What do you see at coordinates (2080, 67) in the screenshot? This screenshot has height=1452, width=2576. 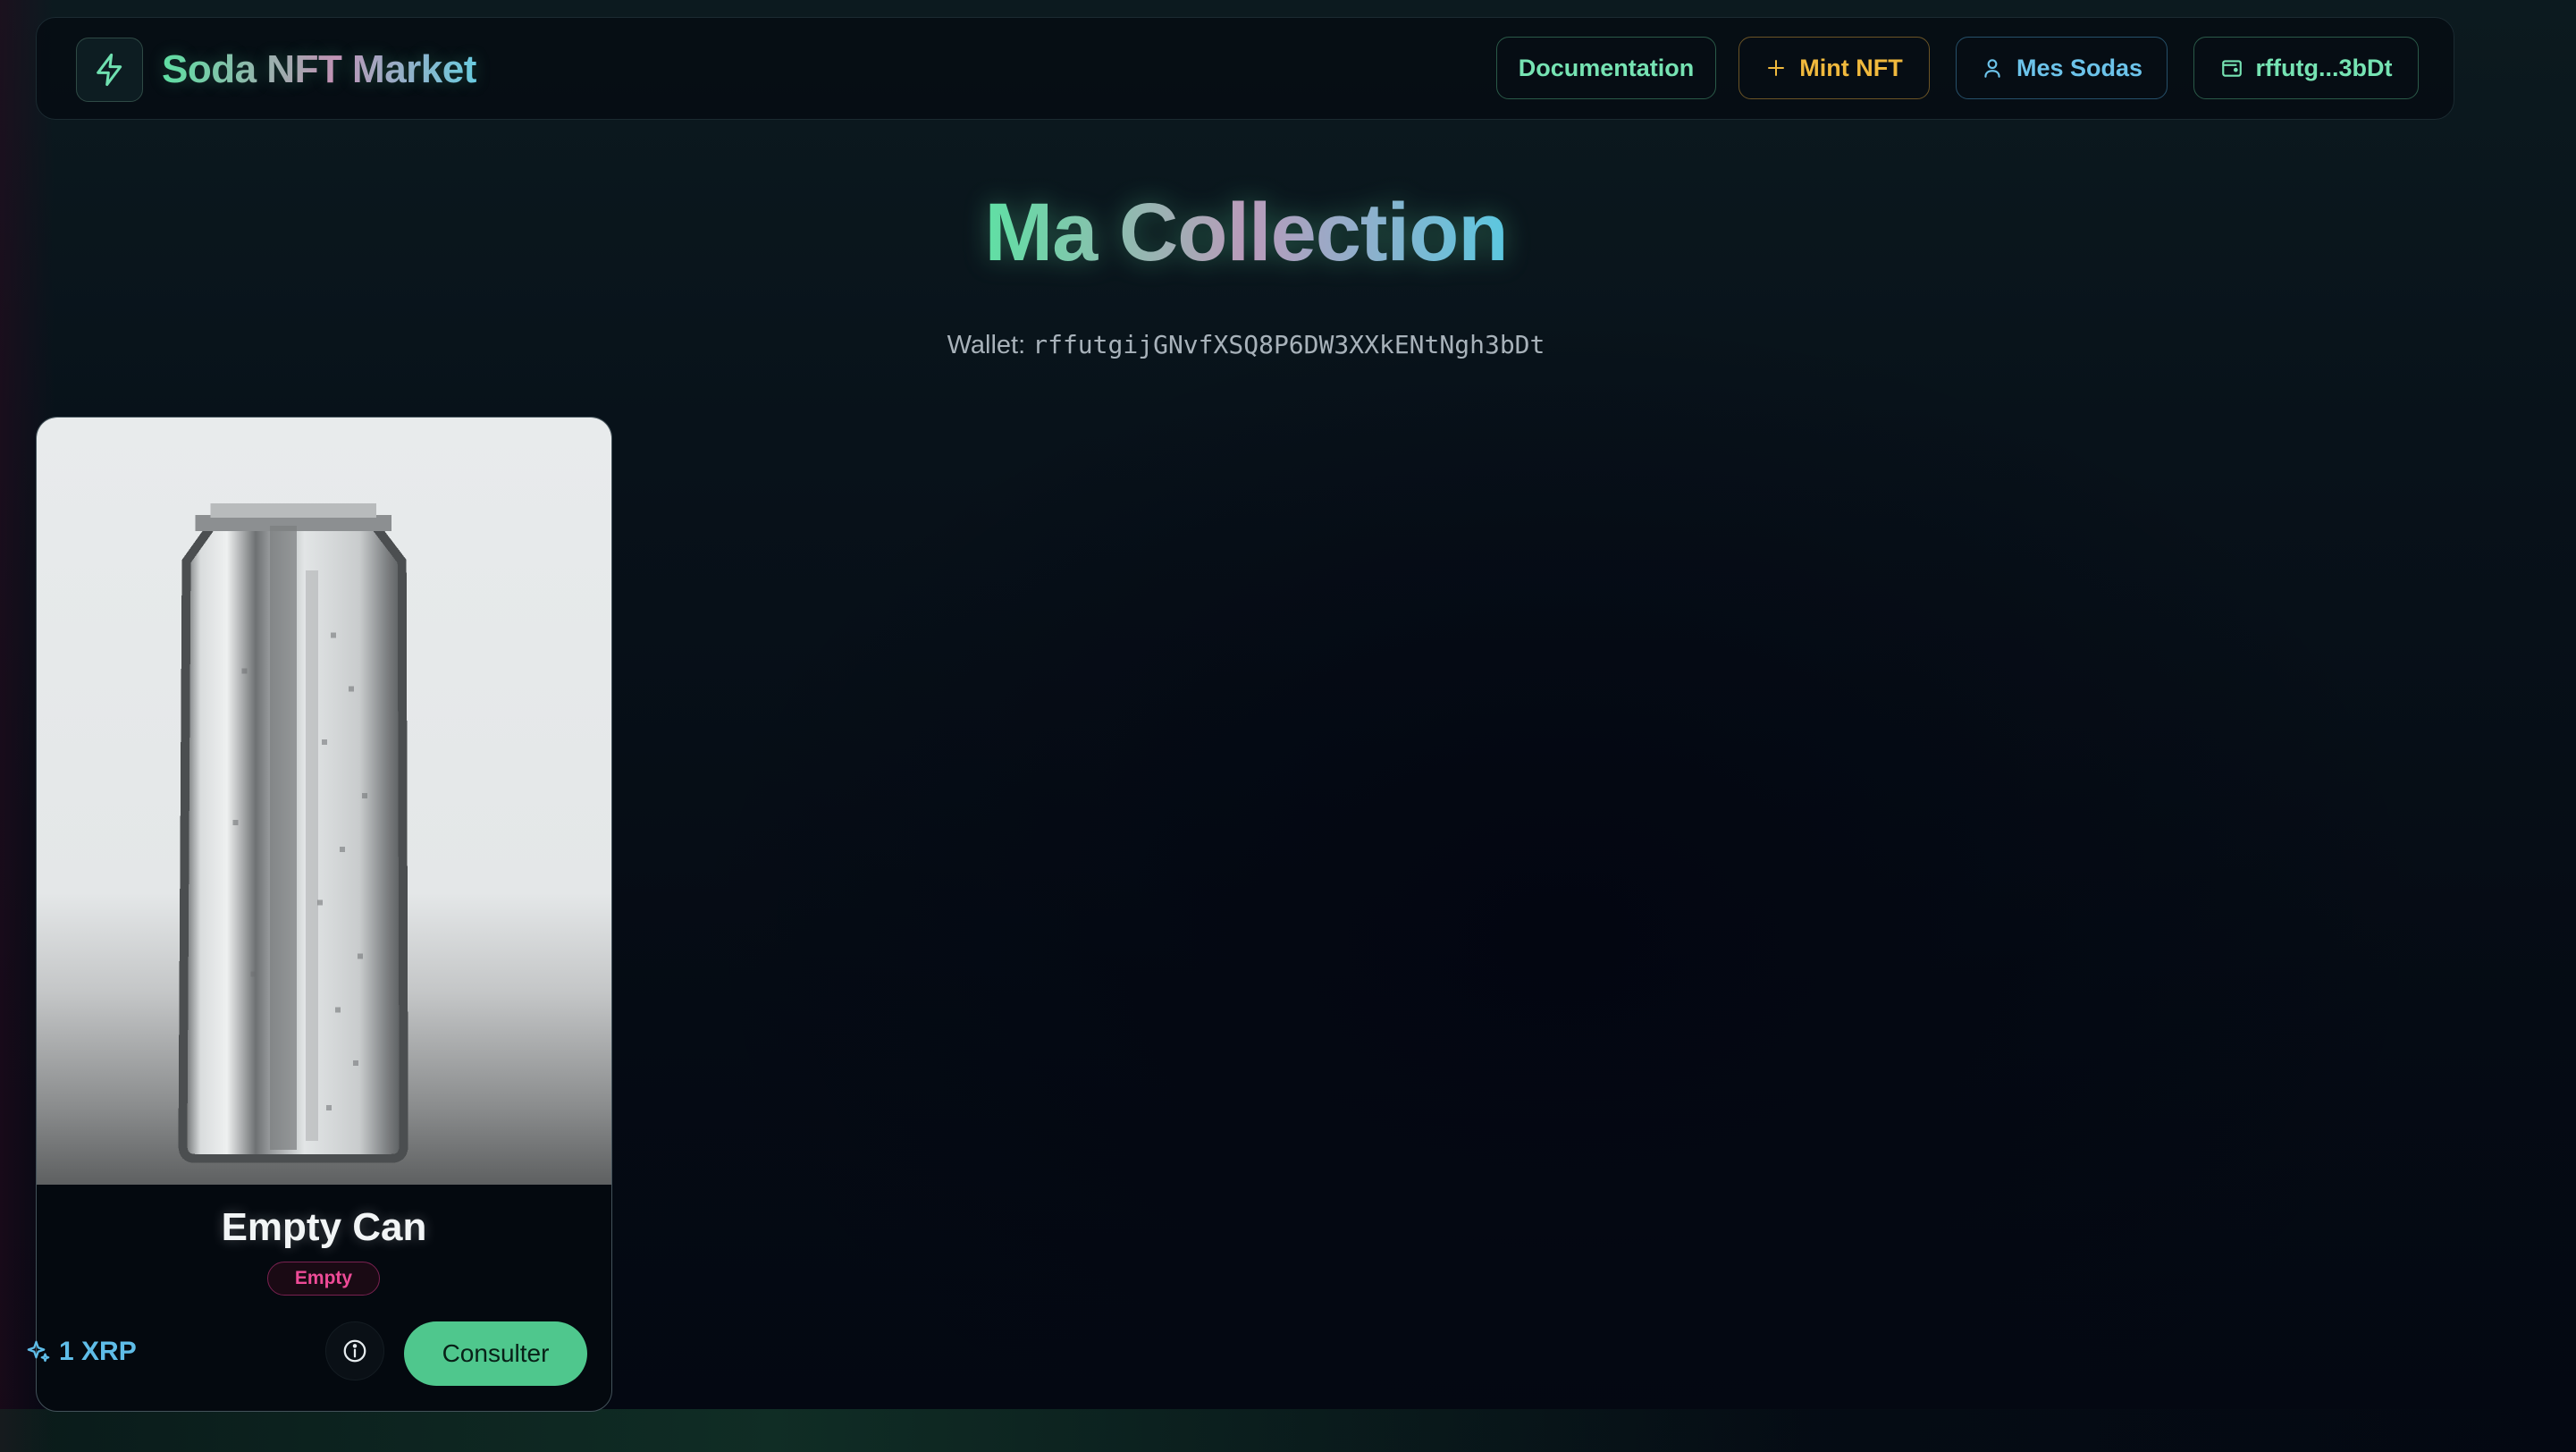 I see `mes-sodas-label: Mes Sodas` at bounding box center [2080, 67].